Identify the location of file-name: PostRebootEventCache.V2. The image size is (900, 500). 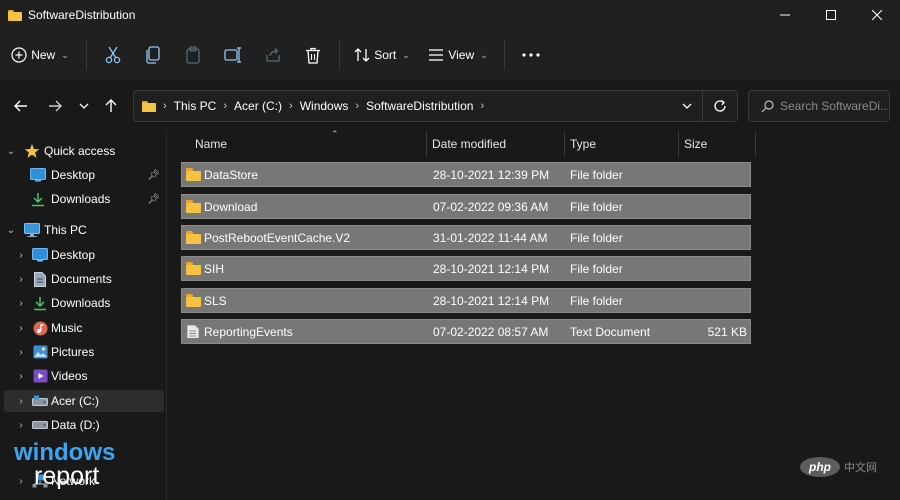
(277, 237).